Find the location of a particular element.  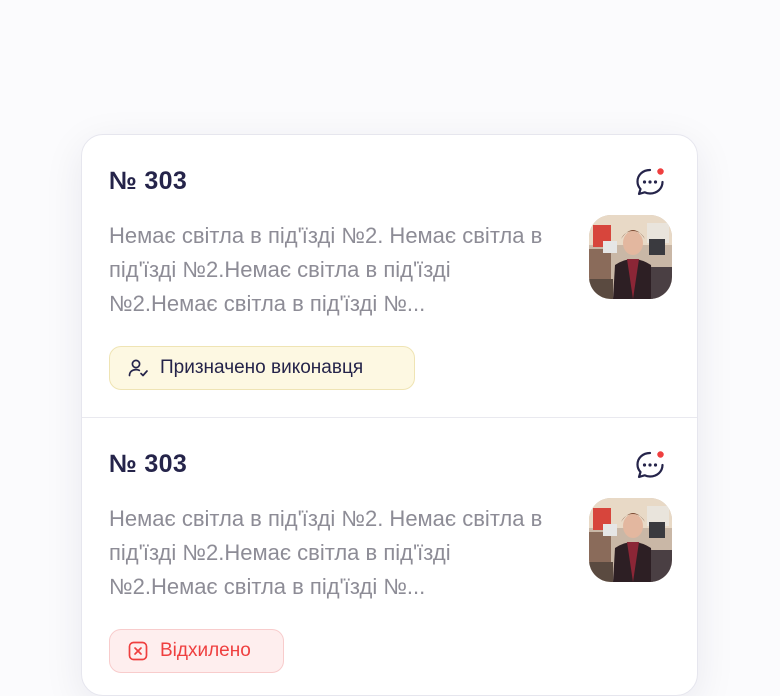

status-label: Призначено виконавця is located at coordinates (262, 367).